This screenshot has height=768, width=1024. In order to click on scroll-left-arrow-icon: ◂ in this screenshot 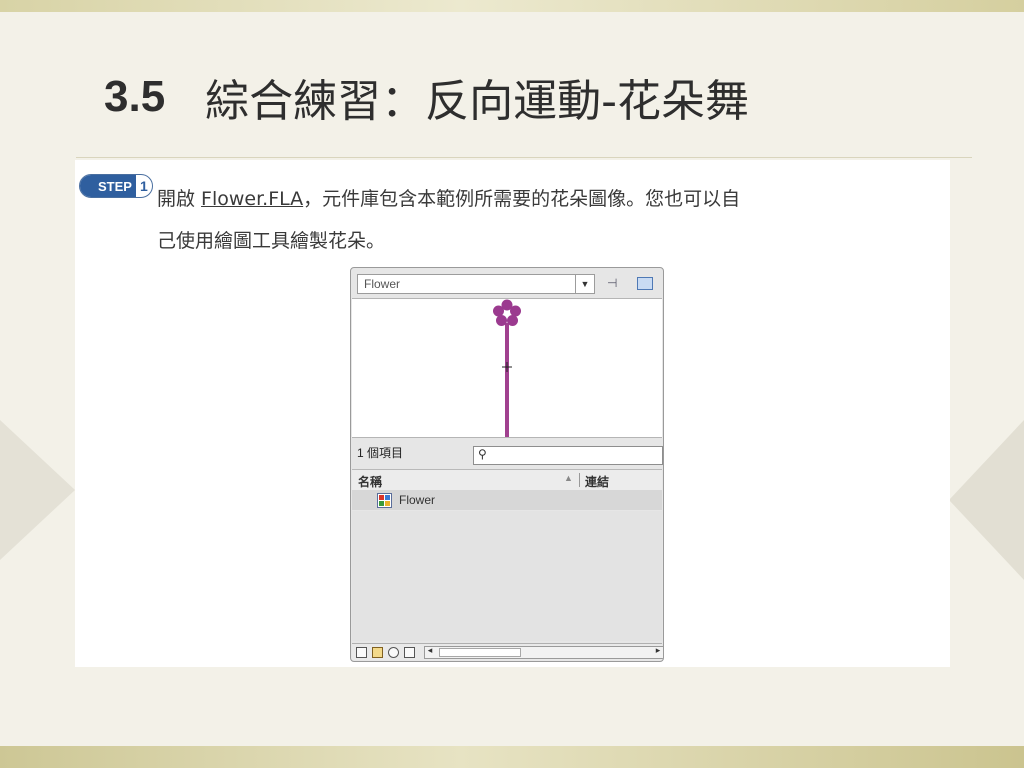, I will do `click(430, 650)`.